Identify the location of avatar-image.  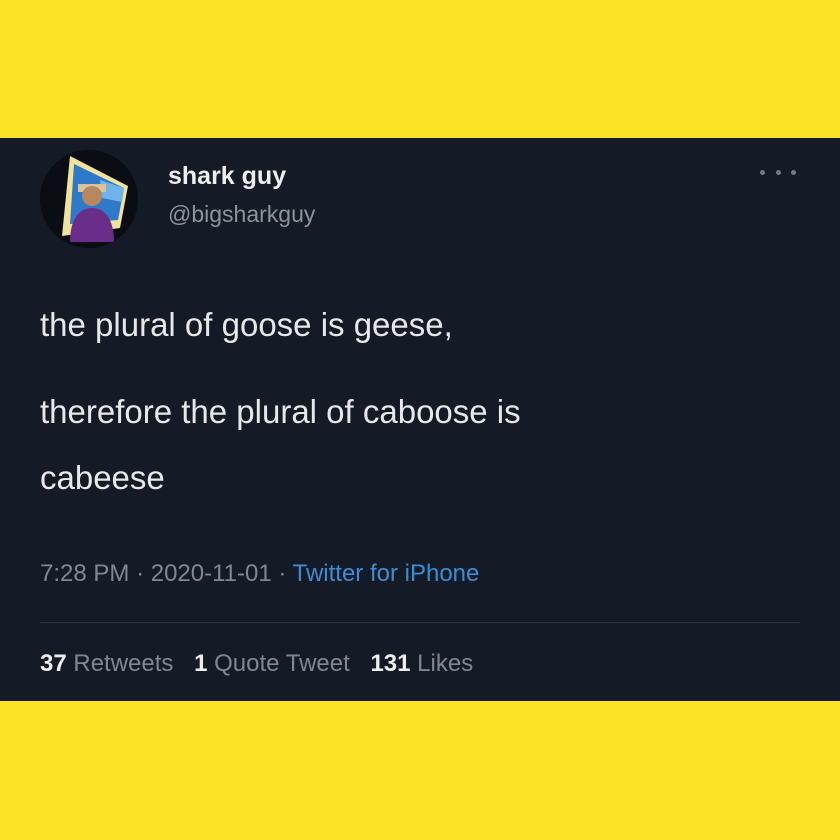
(89, 199).